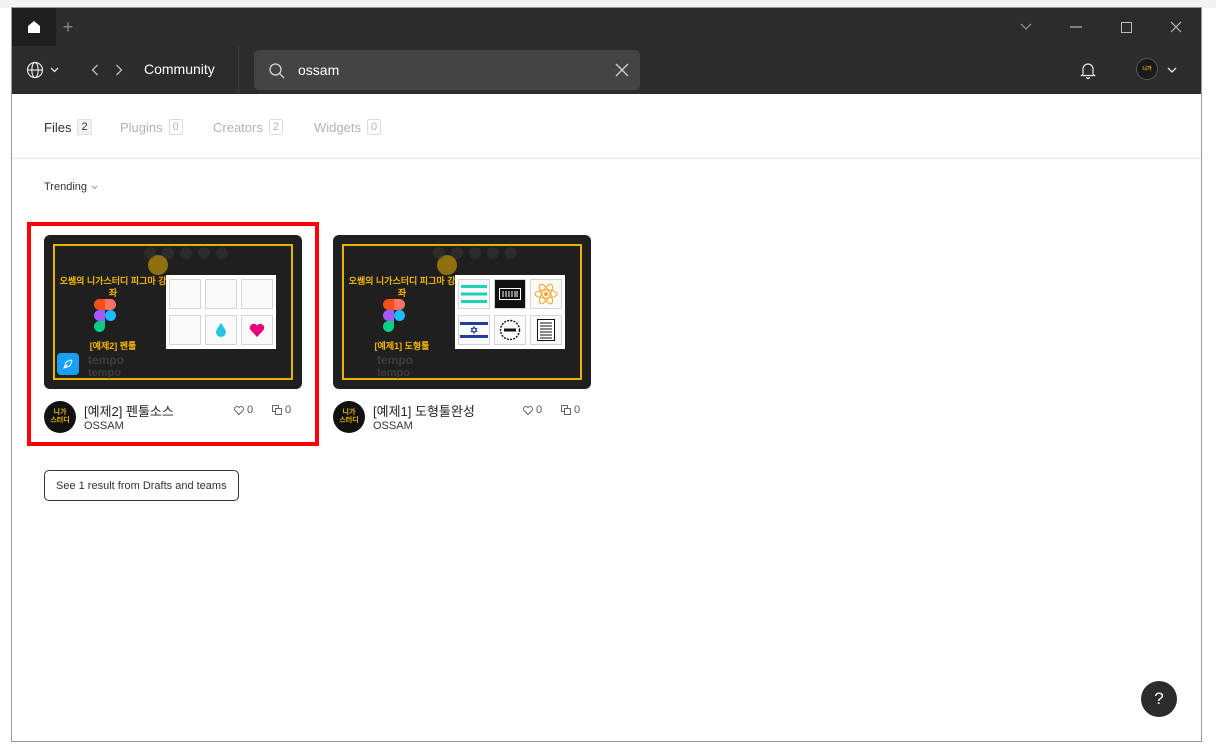 This screenshot has height=753, width=1216. Describe the element at coordinates (402, 287) in the screenshot. I see `thumbnail-title: 오쌤의 니가스터디 피그마 강좌` at that location.